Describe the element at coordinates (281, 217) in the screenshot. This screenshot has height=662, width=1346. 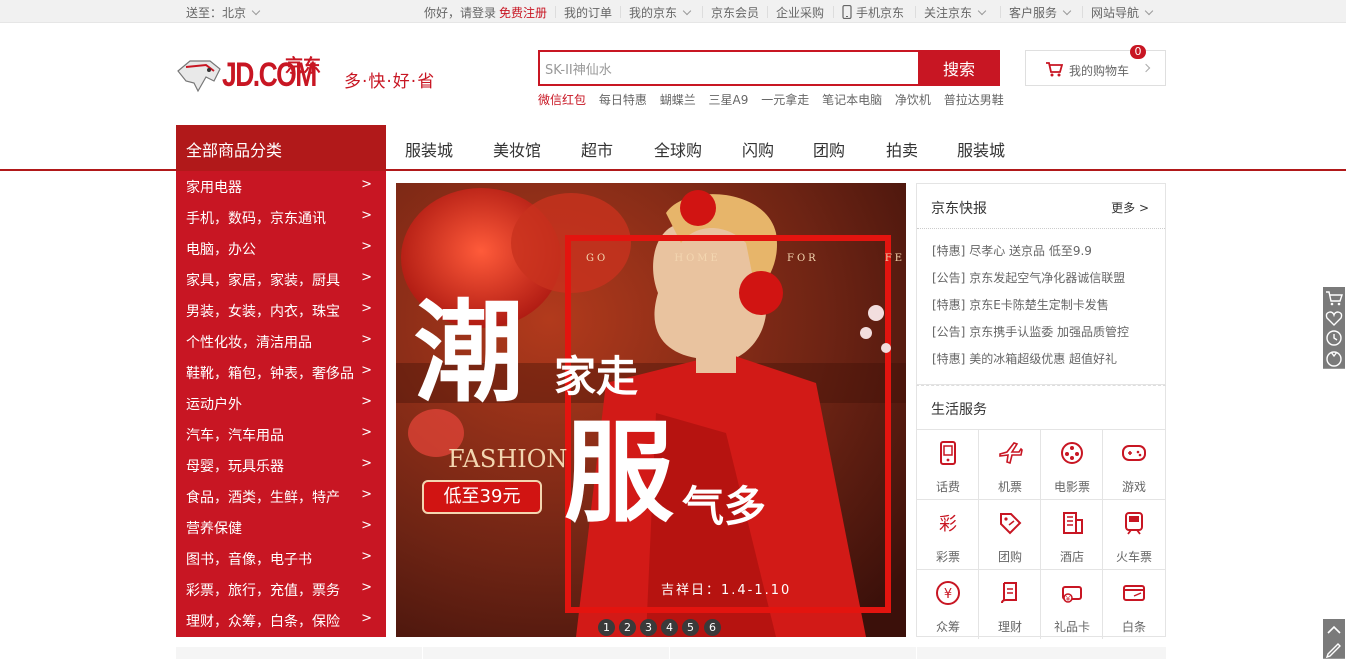
I see `category-item: 手机，数码，京东通讯 >` at that location.